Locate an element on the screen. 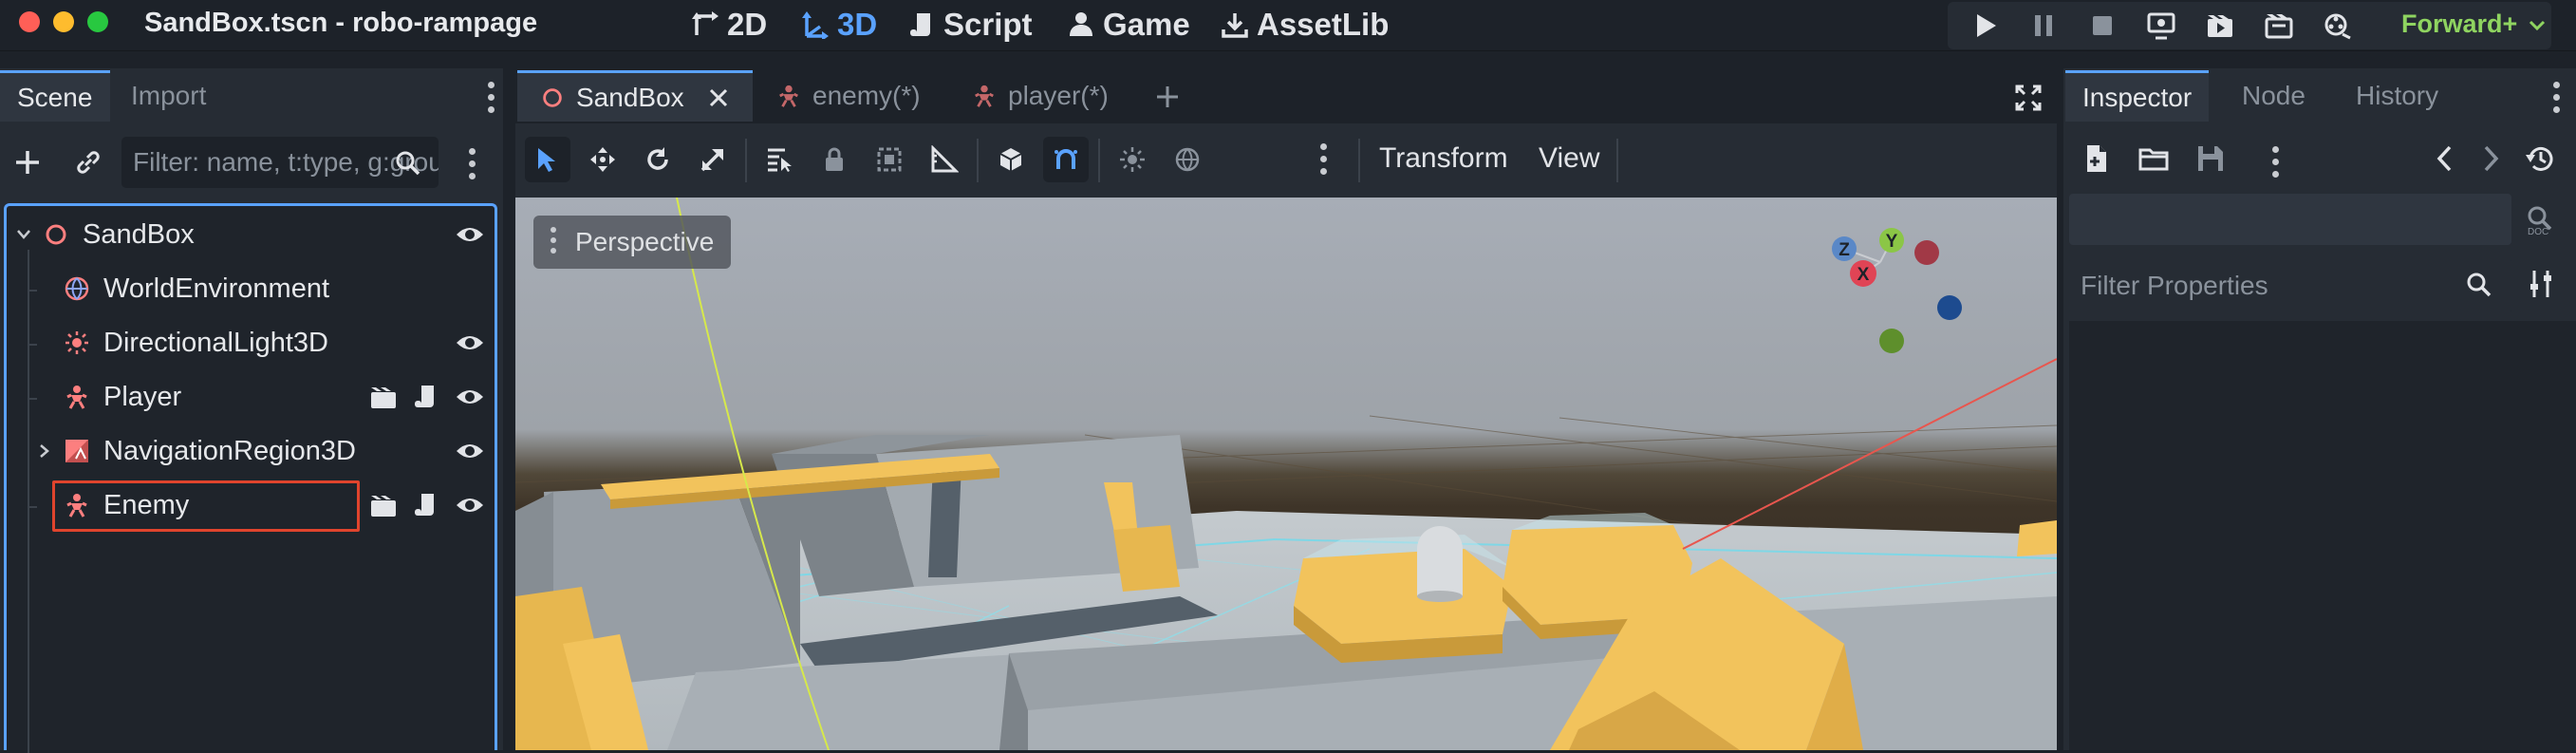  transform-menu: Transform is located at coordinates (1443, 158).